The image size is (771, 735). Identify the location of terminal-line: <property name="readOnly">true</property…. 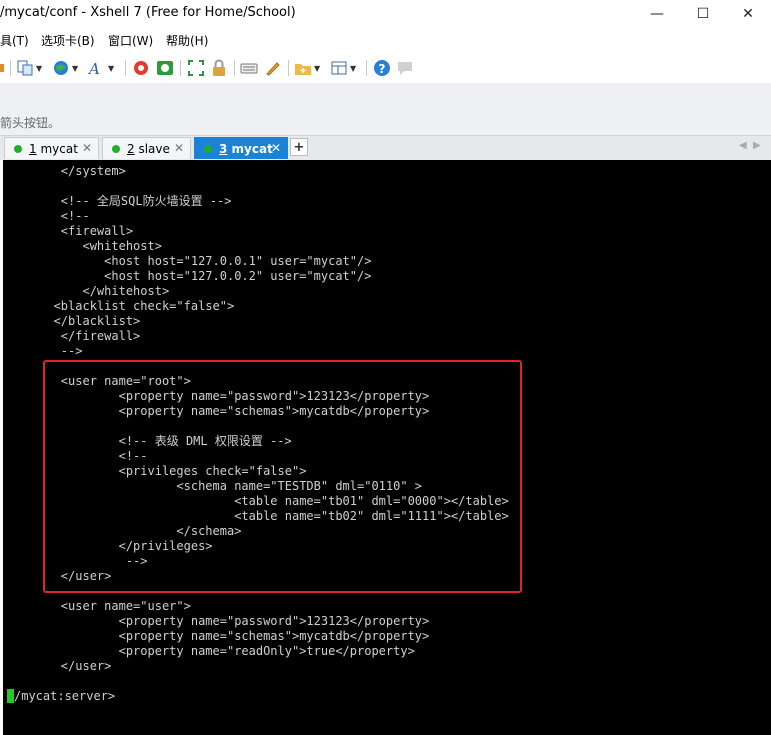
(209, 651).